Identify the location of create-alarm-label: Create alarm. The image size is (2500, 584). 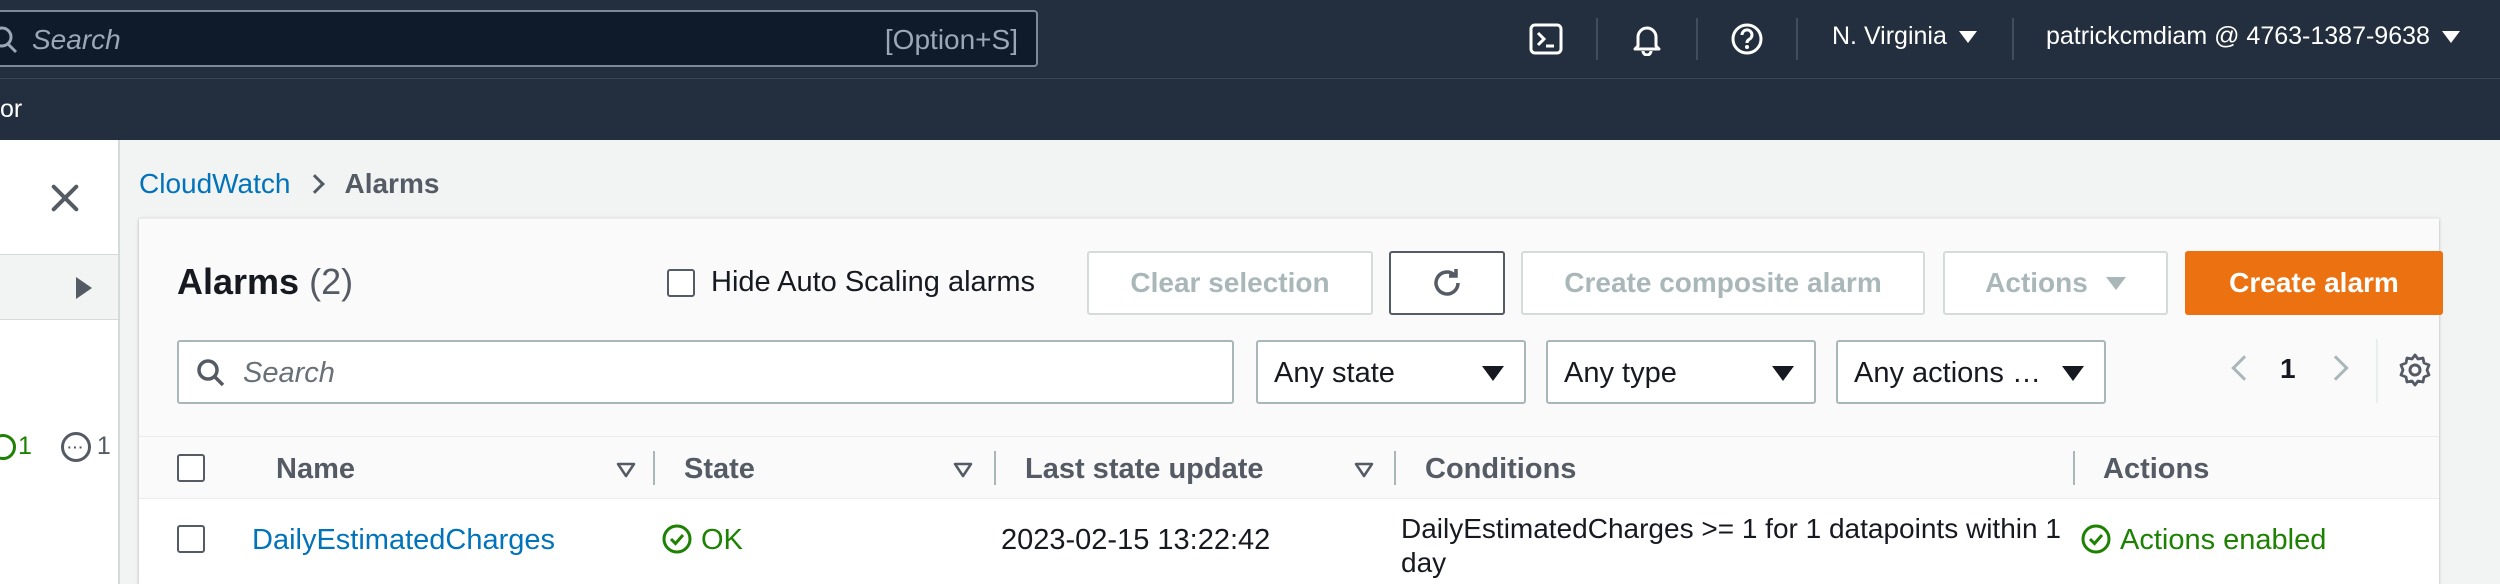
(2314, 282).